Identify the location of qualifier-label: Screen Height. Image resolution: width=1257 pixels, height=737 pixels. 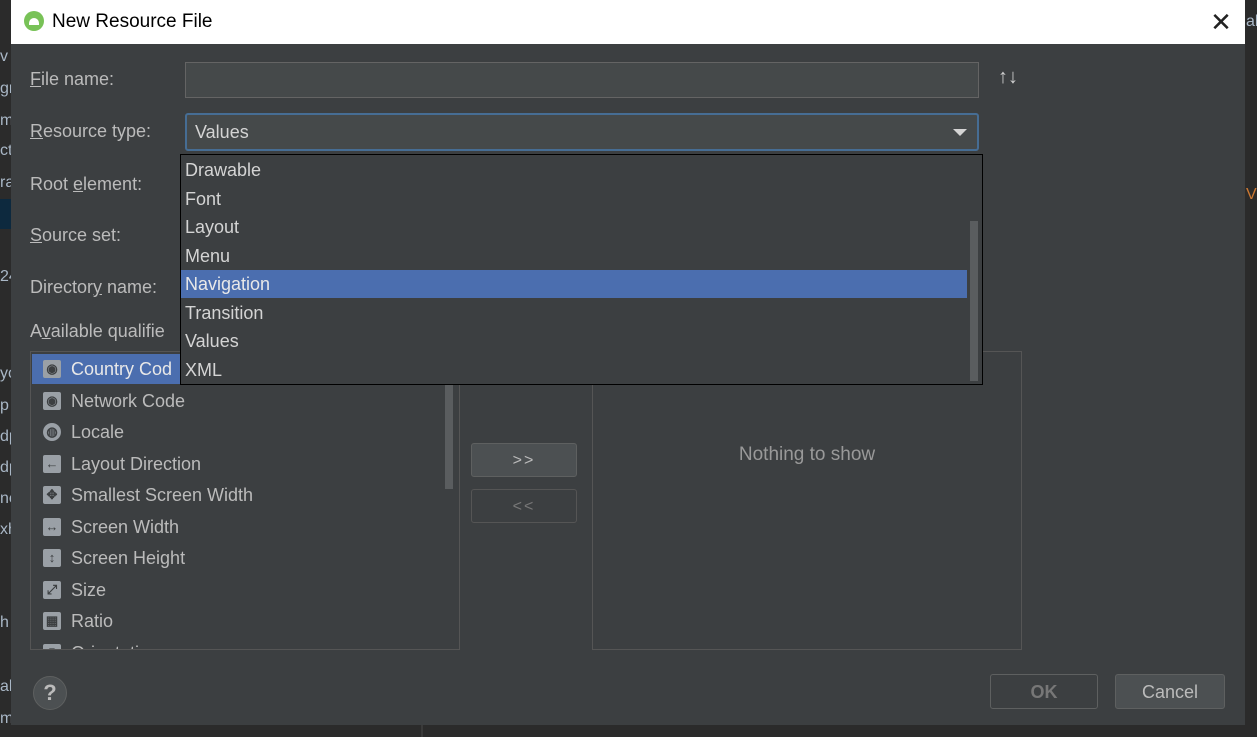
(128, 558).